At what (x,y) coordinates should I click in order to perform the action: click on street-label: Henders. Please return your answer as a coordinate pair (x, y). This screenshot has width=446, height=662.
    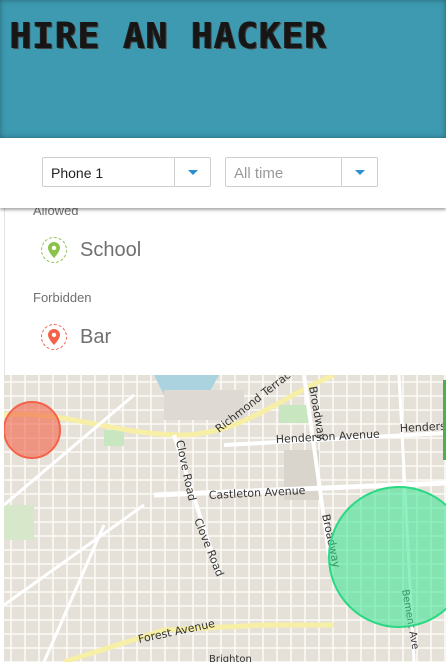
    Looking at the image, I should click on (422, 427).